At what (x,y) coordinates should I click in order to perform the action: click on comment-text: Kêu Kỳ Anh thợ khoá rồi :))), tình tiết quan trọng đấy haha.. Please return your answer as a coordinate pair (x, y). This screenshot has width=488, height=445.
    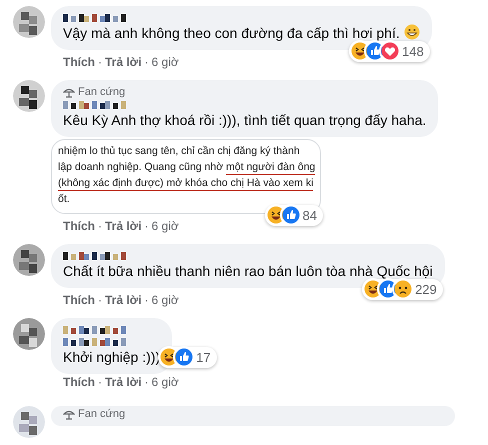
    Looking at the image, I should click on (244, 120).